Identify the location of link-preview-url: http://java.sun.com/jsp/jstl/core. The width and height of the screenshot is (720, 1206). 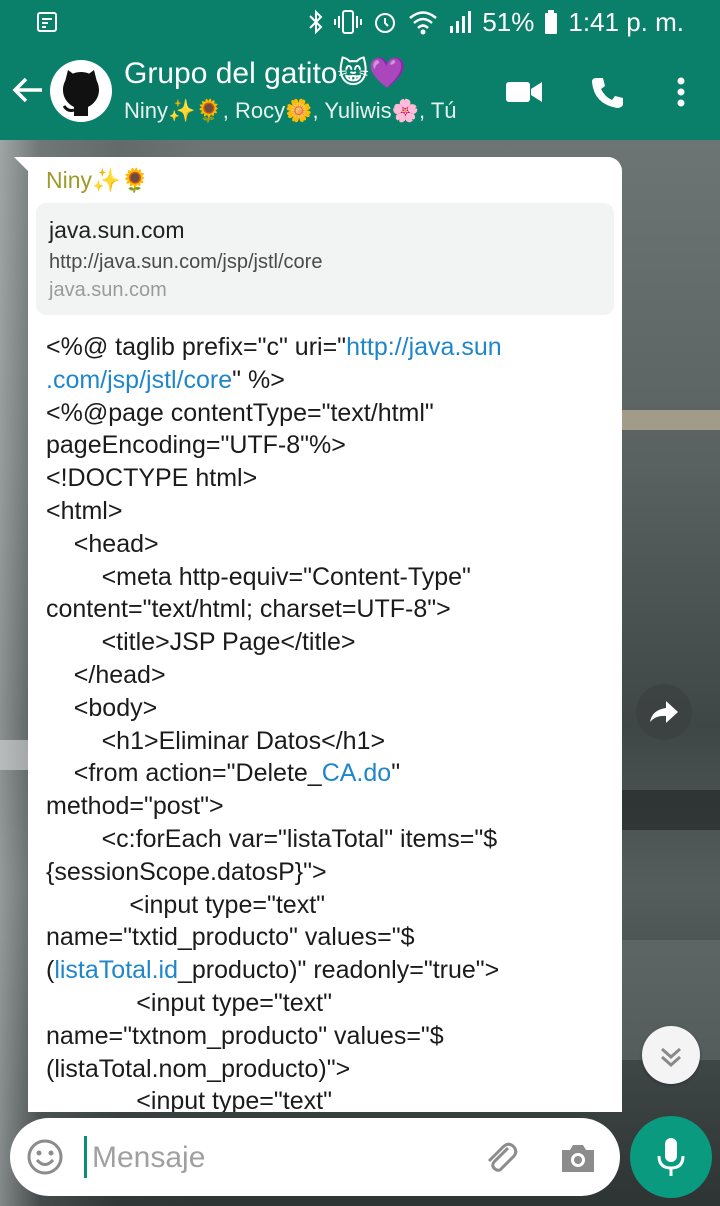
(186, 262).